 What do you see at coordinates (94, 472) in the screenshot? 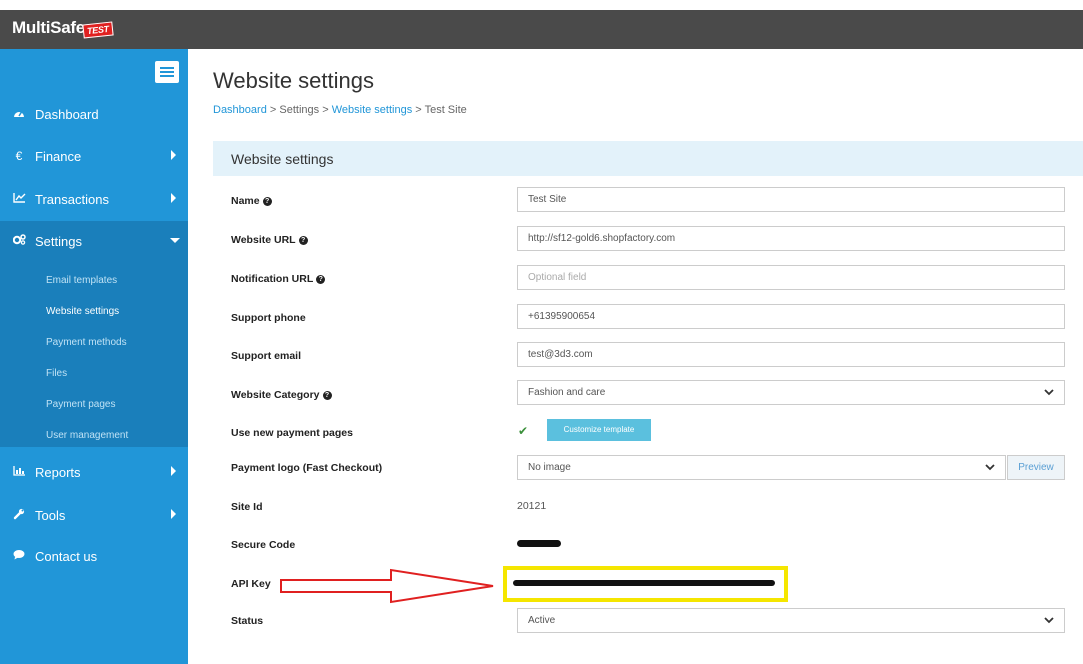
I see `sidebar-item-reports: Reports` at bounding box center [94, 472].